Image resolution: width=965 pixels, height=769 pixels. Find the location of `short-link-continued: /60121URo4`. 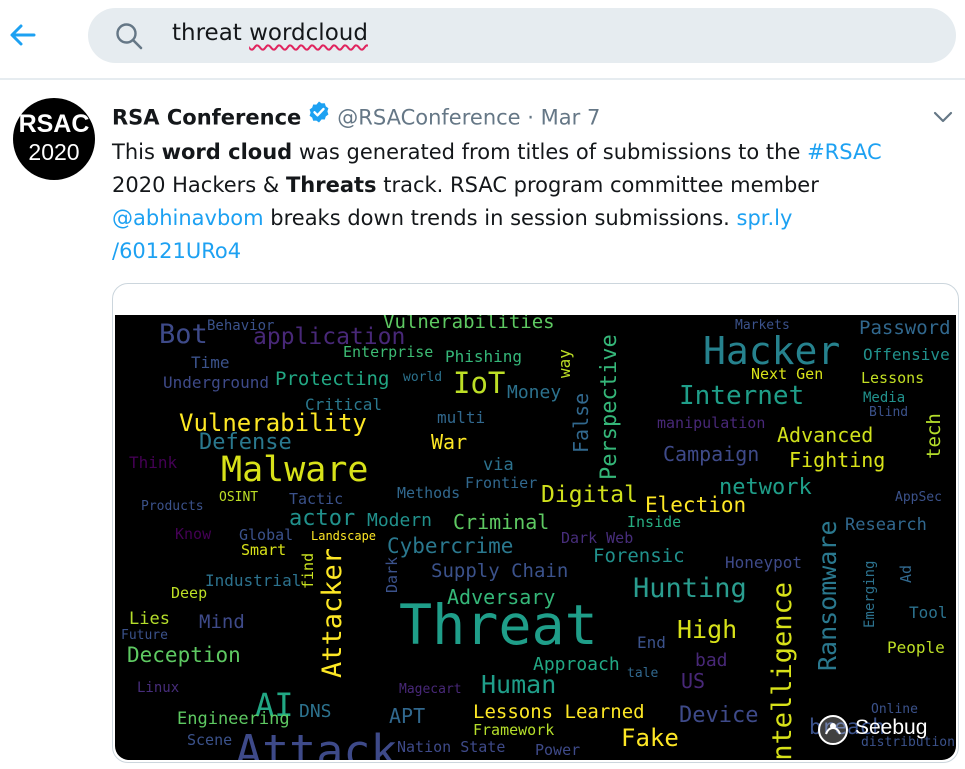

short-link-continued: /60121URo4 is located at coordinates (176, 251).